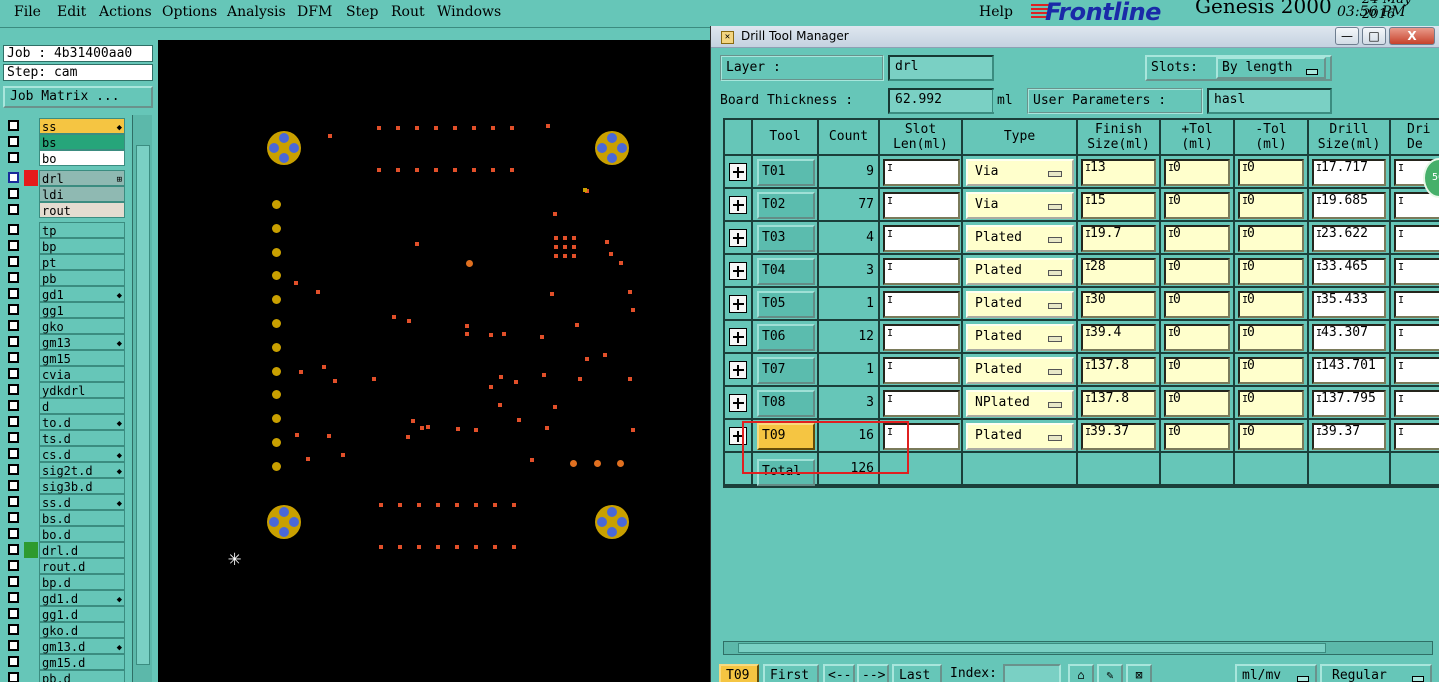  Describe the element at coordinates (65, 486) in the screenshot. I see `layer-row: sig3b.d` at that location.